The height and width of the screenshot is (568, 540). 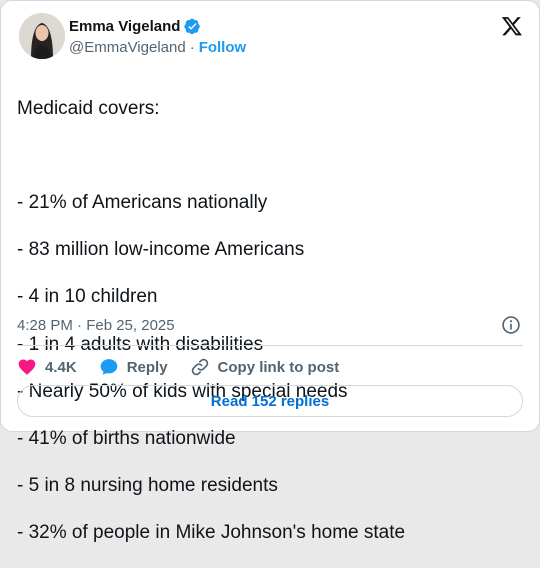 I want to click on x-logo-icon, so click(x=512, y=26).